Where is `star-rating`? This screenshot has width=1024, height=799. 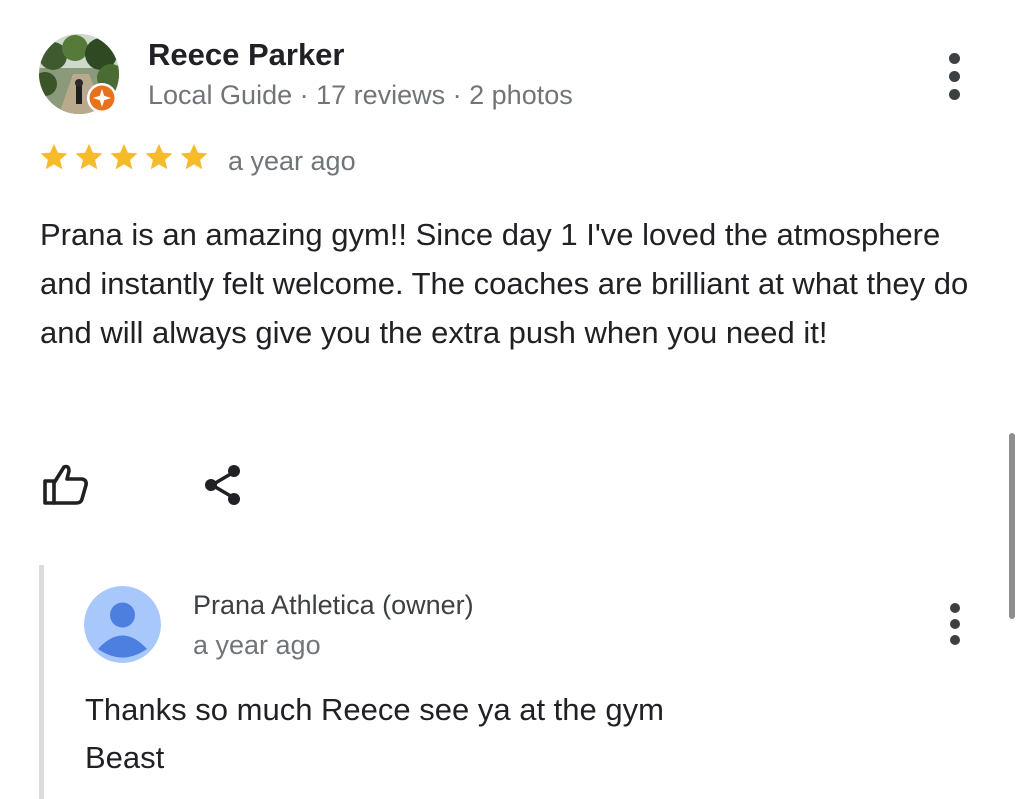
star-rating is located at coordinates (124, 157).